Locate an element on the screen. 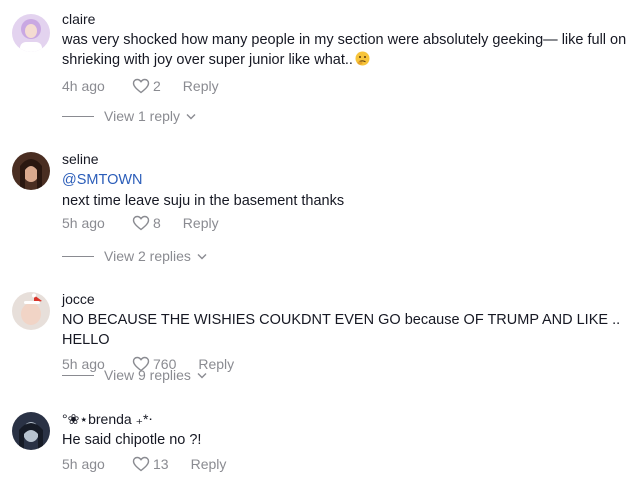  mention-link: @SMTOWN is located at coordinates (347, 180).